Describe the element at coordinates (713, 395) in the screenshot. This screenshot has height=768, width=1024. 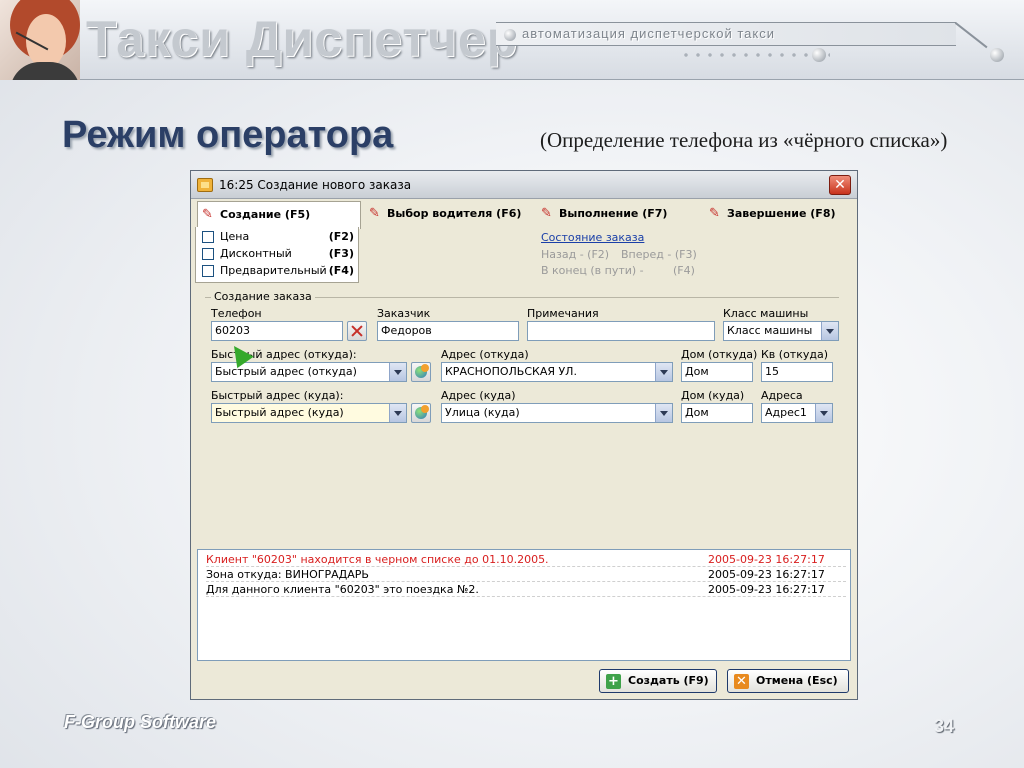
I see `house-to-label: Дом (куда)` at that location.